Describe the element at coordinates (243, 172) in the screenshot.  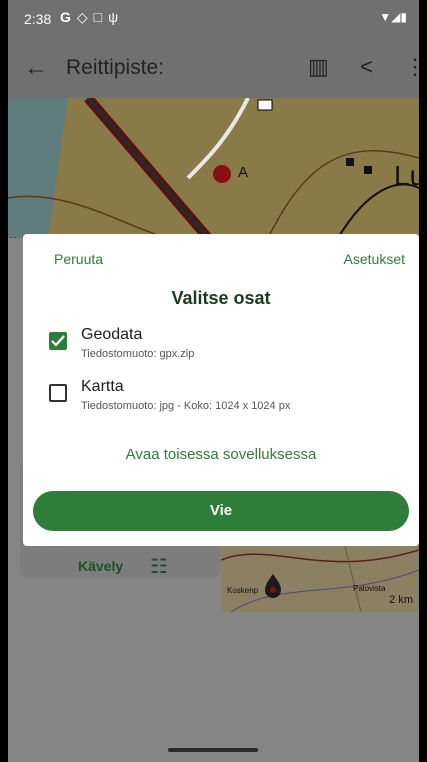
I see `map-label-a: A` at that location.